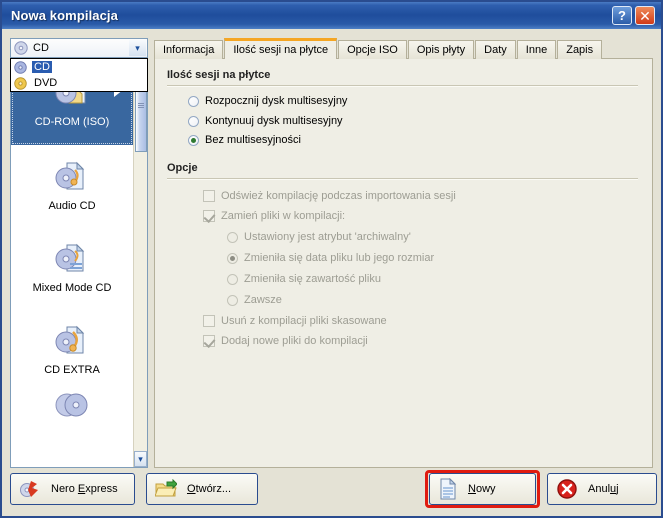 The height and width of the screenshot is (518, 663). What do you see at coordinates (29, 489) in the screenshot?
I see `nero-express-icon` at bounding box center [29, 489].